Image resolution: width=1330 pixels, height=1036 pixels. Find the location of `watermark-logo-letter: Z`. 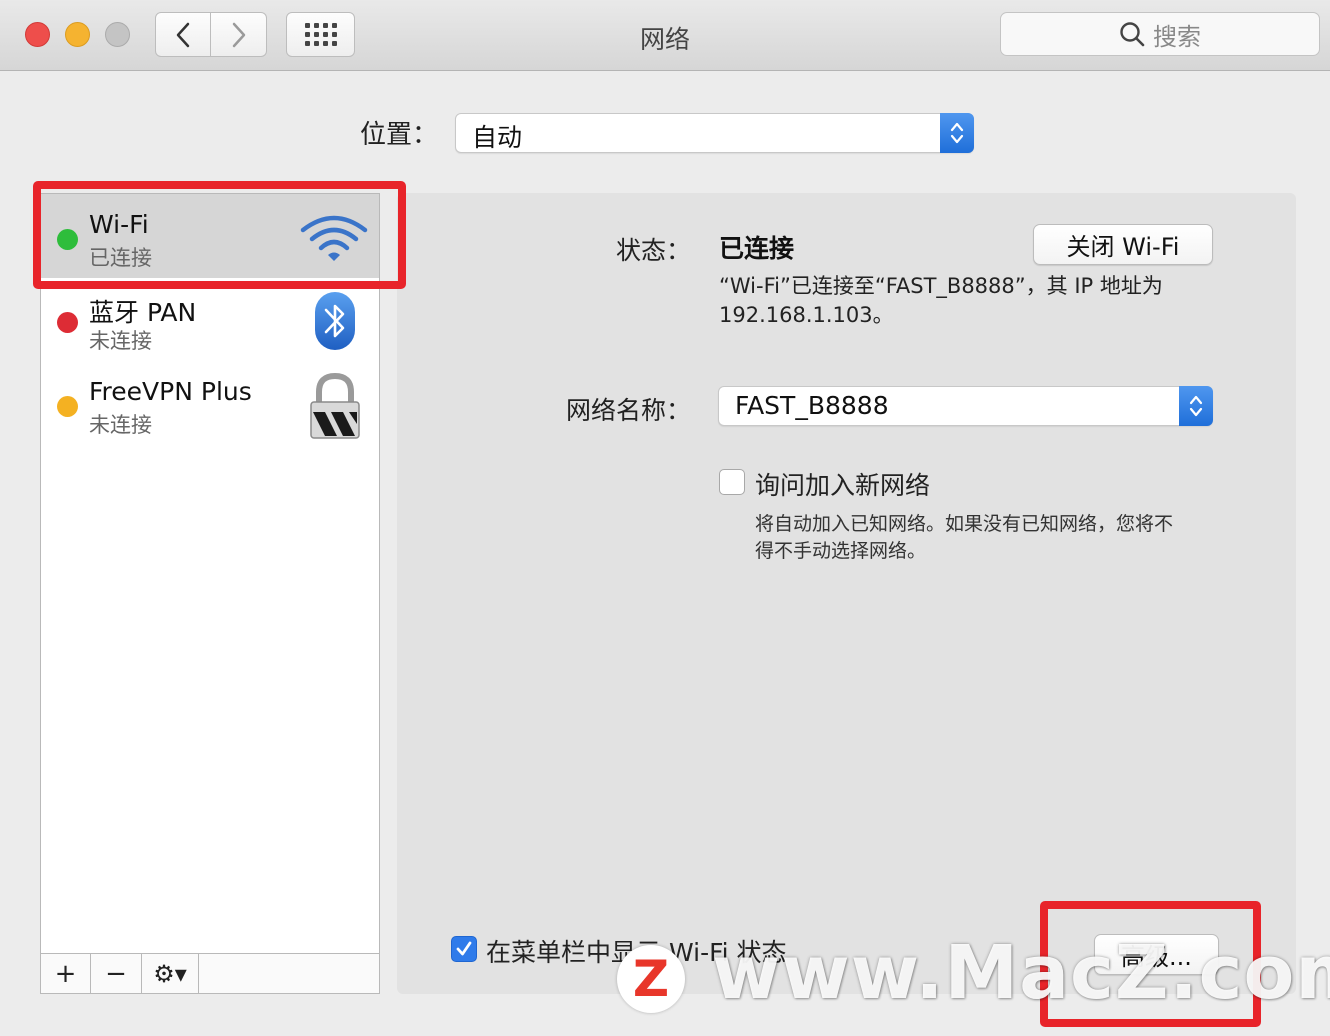

watermark-logo-letter: Z is located at coordinates (651, 979).